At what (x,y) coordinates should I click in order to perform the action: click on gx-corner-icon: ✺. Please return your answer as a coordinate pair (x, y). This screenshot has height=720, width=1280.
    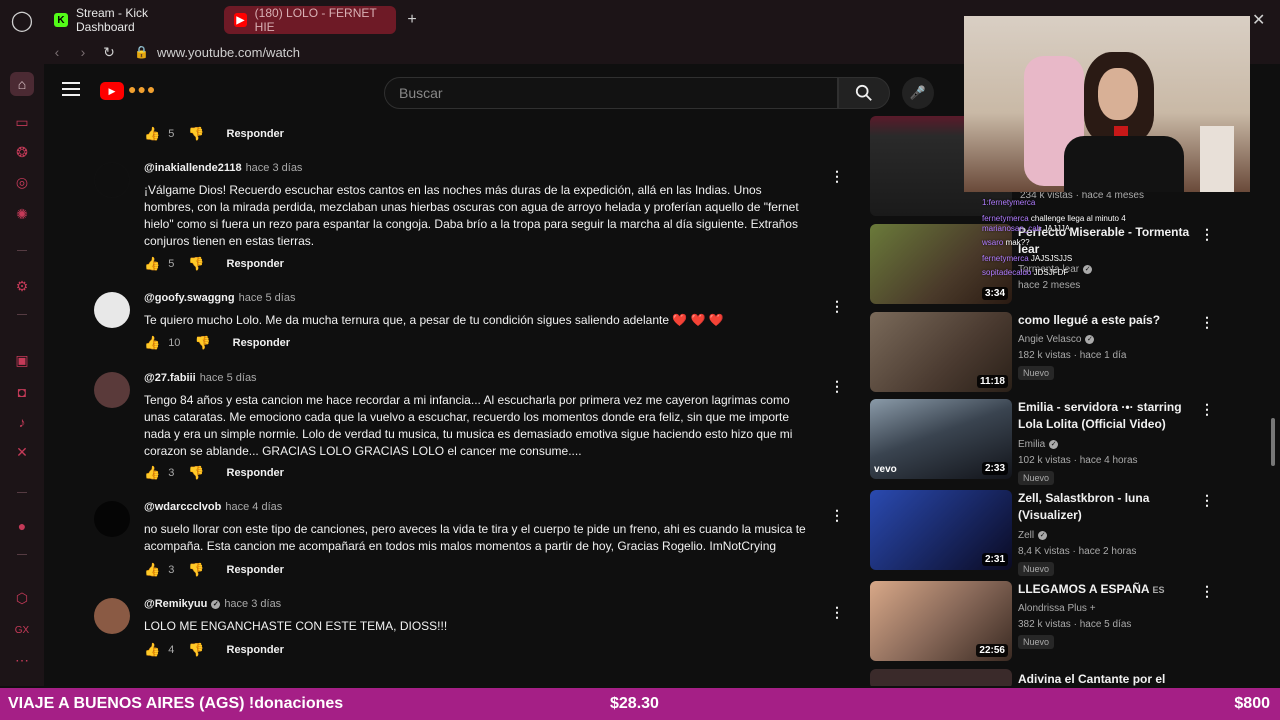
    Looking at the image, I should click on (22, 214).